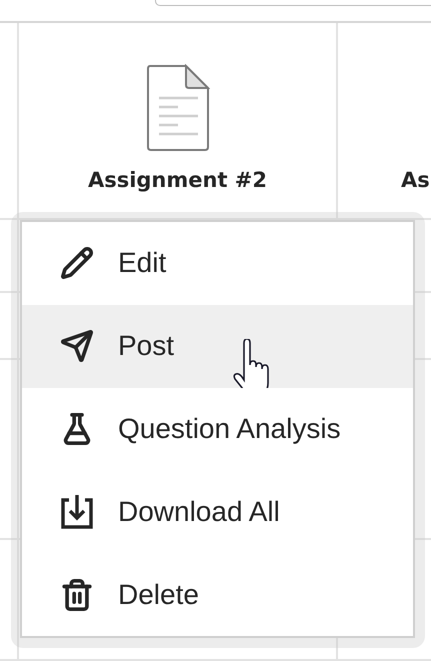 This screenshot has height=661, width=431. Describe the element at coordinates (77, 595) in the screenshot. I see `trash-icon` at that location.